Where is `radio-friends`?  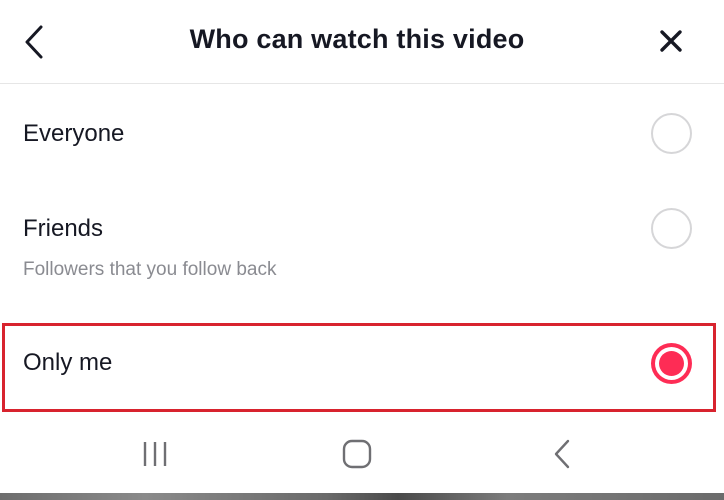 radio-friends is located at coordinates (671, 228).